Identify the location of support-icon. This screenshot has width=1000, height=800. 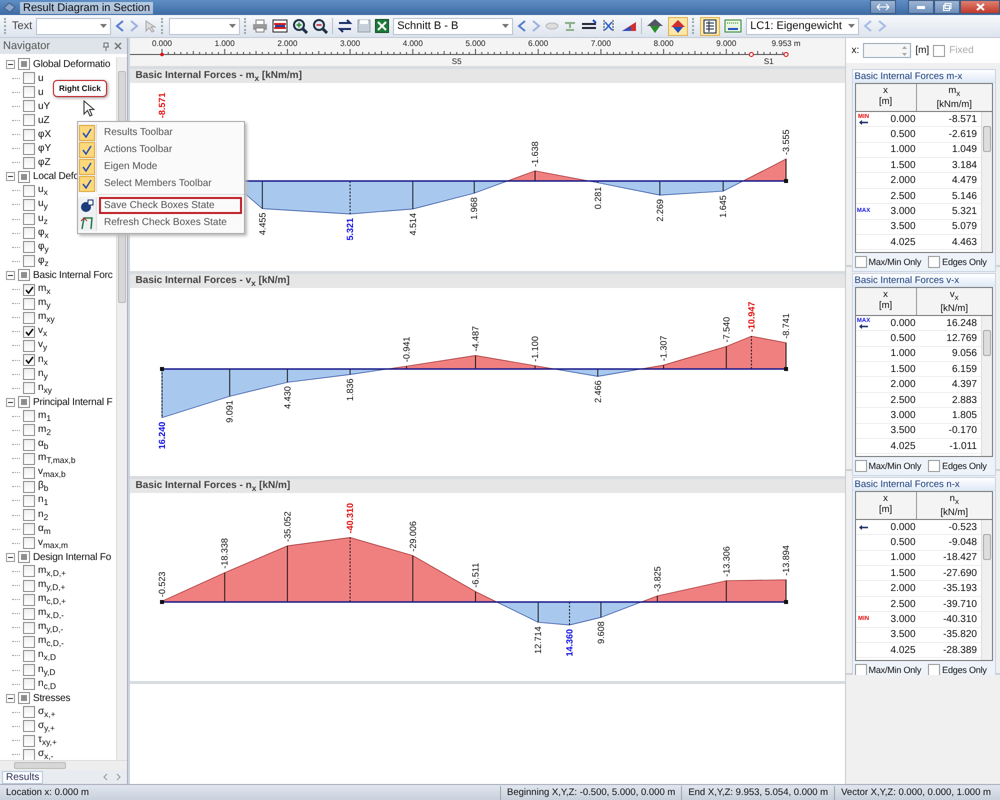
(570, 26).